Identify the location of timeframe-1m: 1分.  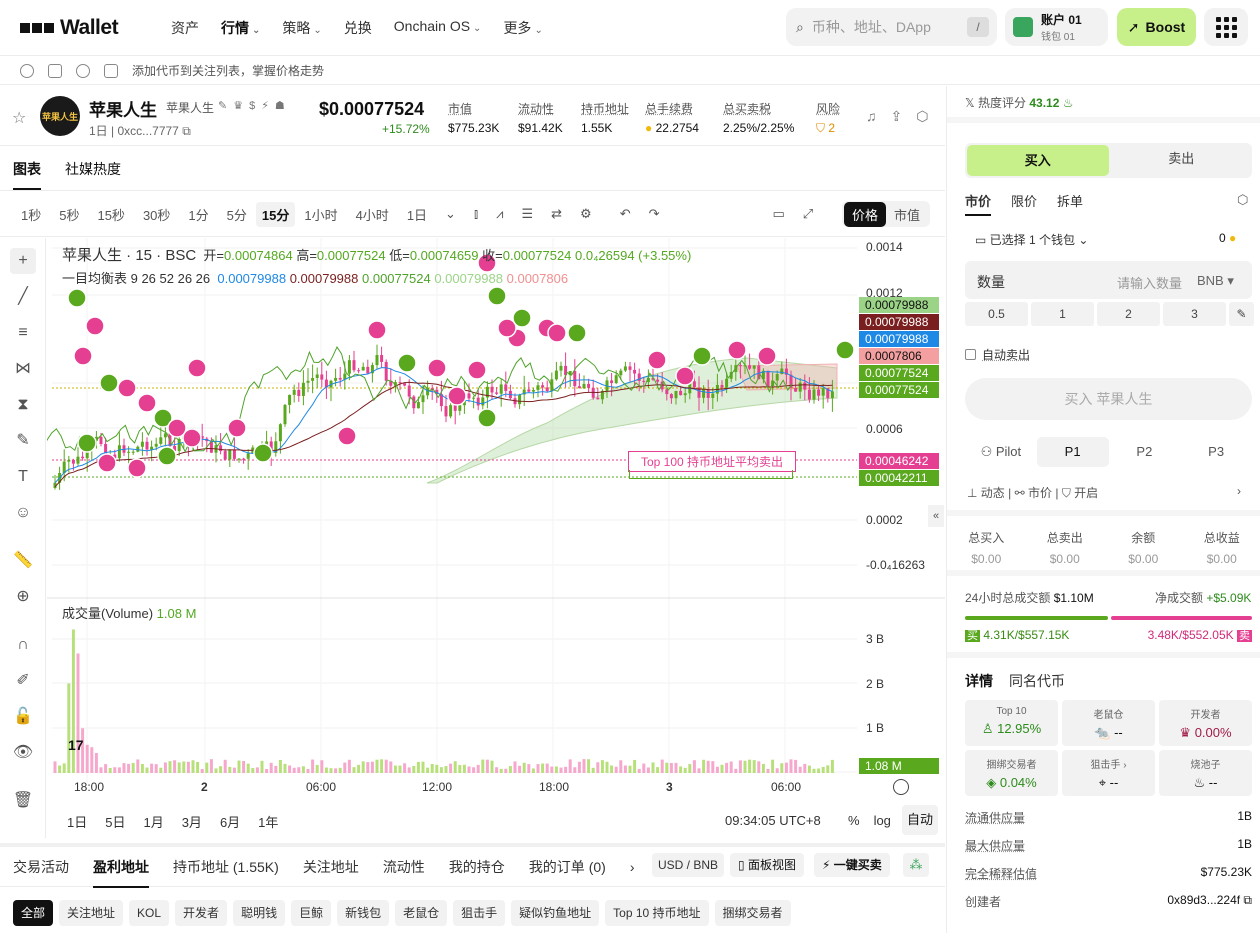
(198, 214).